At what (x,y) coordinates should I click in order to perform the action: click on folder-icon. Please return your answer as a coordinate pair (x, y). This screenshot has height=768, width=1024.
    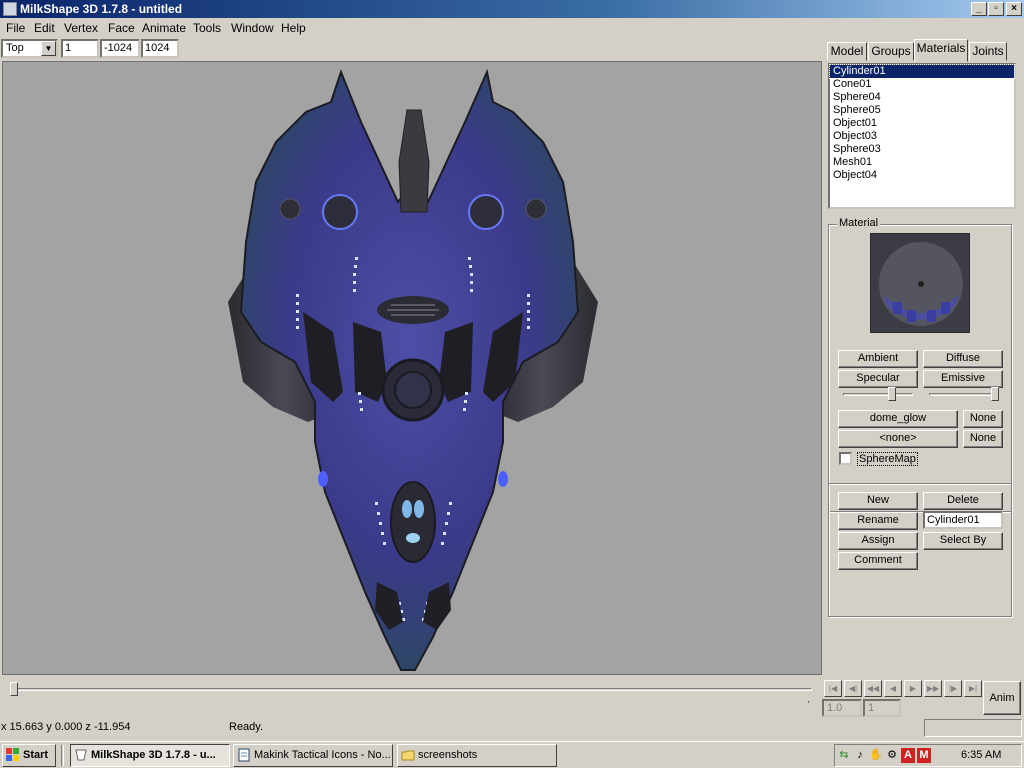
    Looking at the image, I should click on (408, 755).